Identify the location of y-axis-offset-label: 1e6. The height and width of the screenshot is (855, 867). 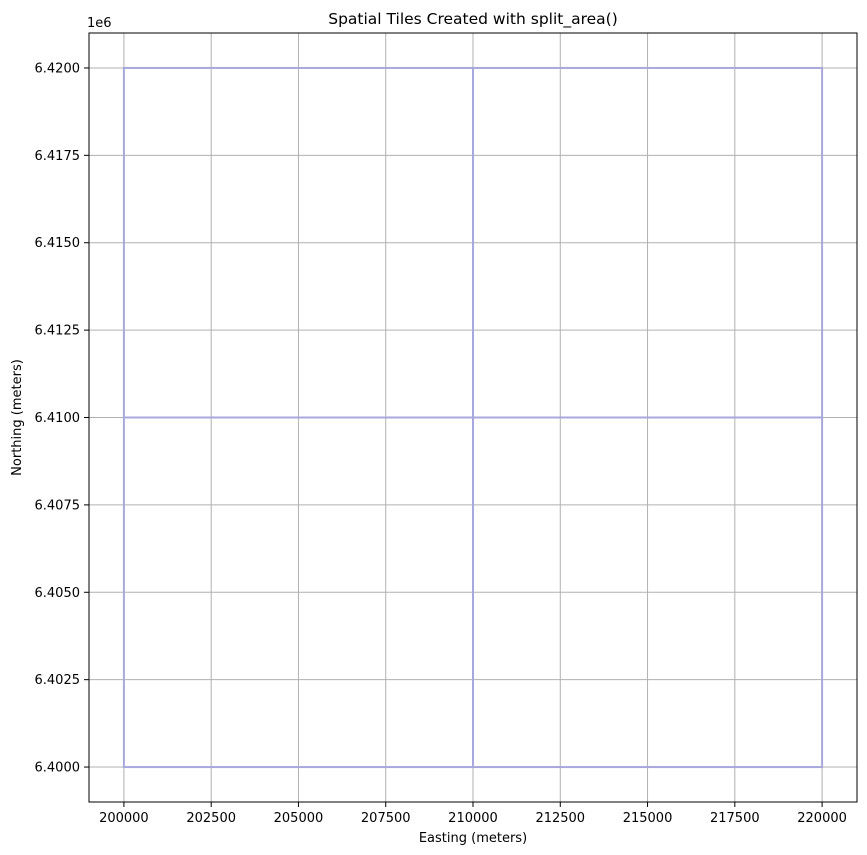
(99, 23).